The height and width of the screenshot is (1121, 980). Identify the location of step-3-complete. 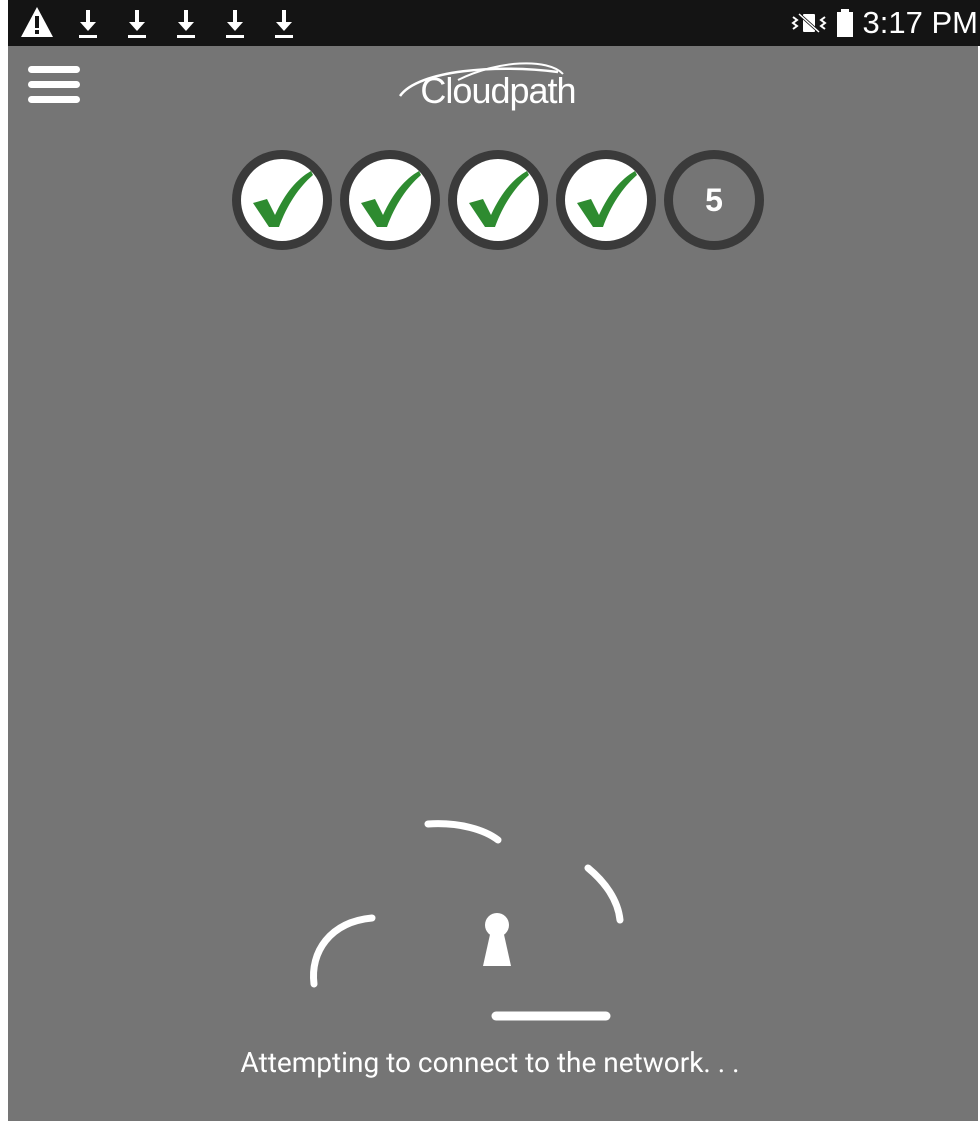
(498, 200).